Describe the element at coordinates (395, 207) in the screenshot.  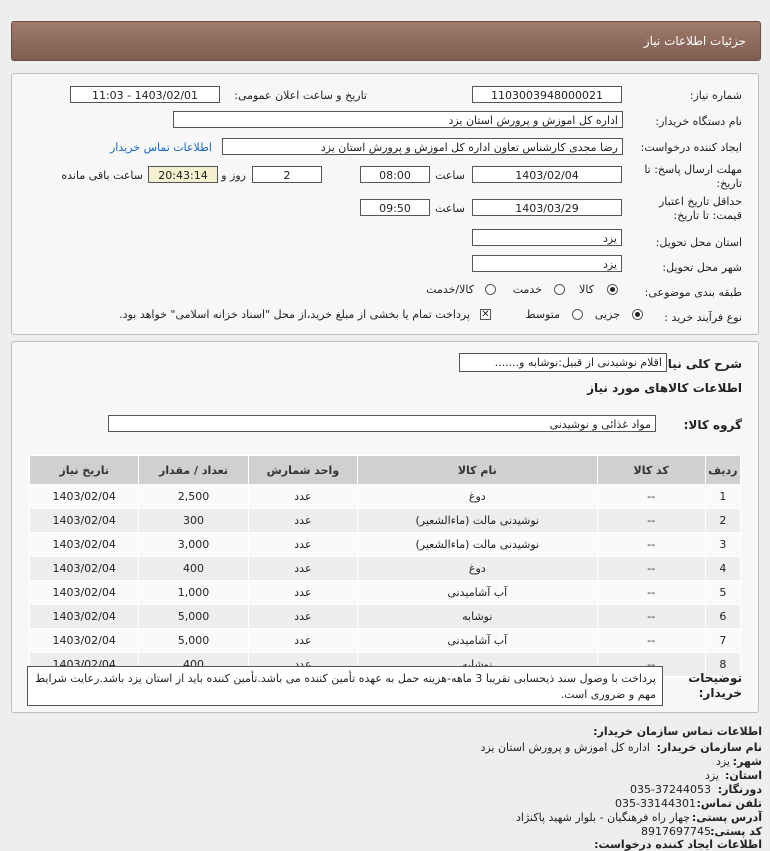
I see `validity-time-field: 09:50` at that location.